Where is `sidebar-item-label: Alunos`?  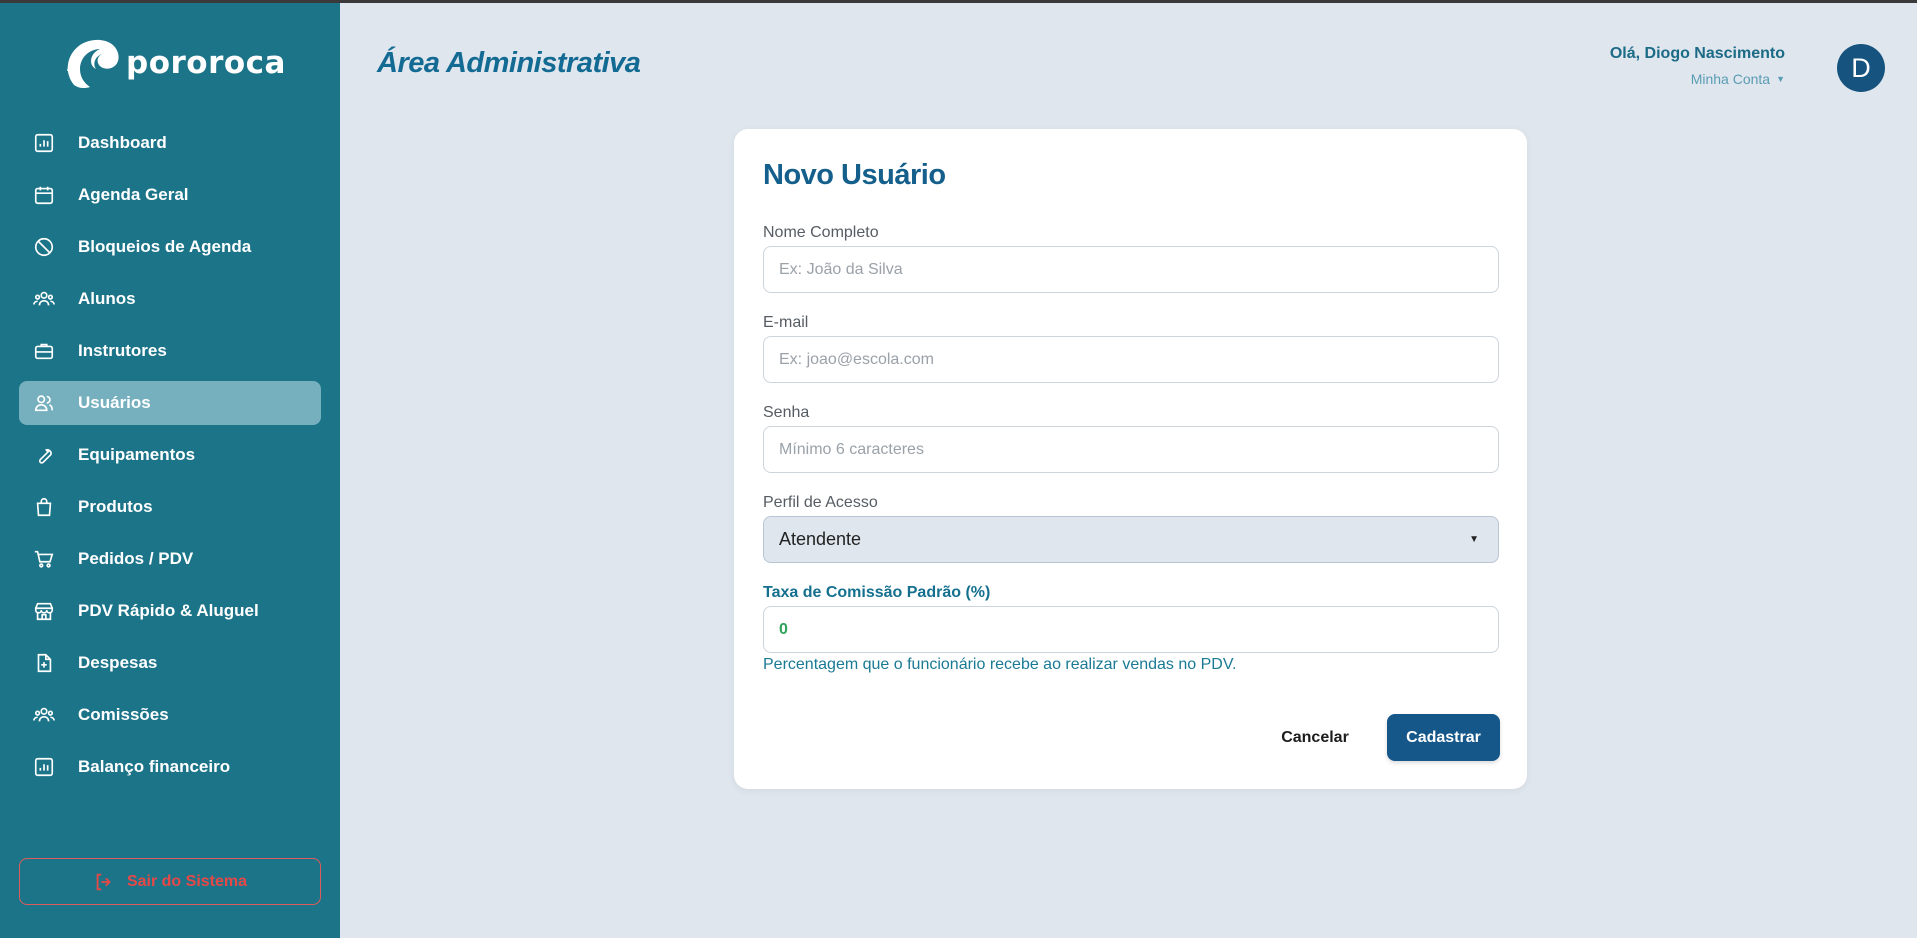 sidebar-item-label: Alunos is located at coordinates (107, 298).